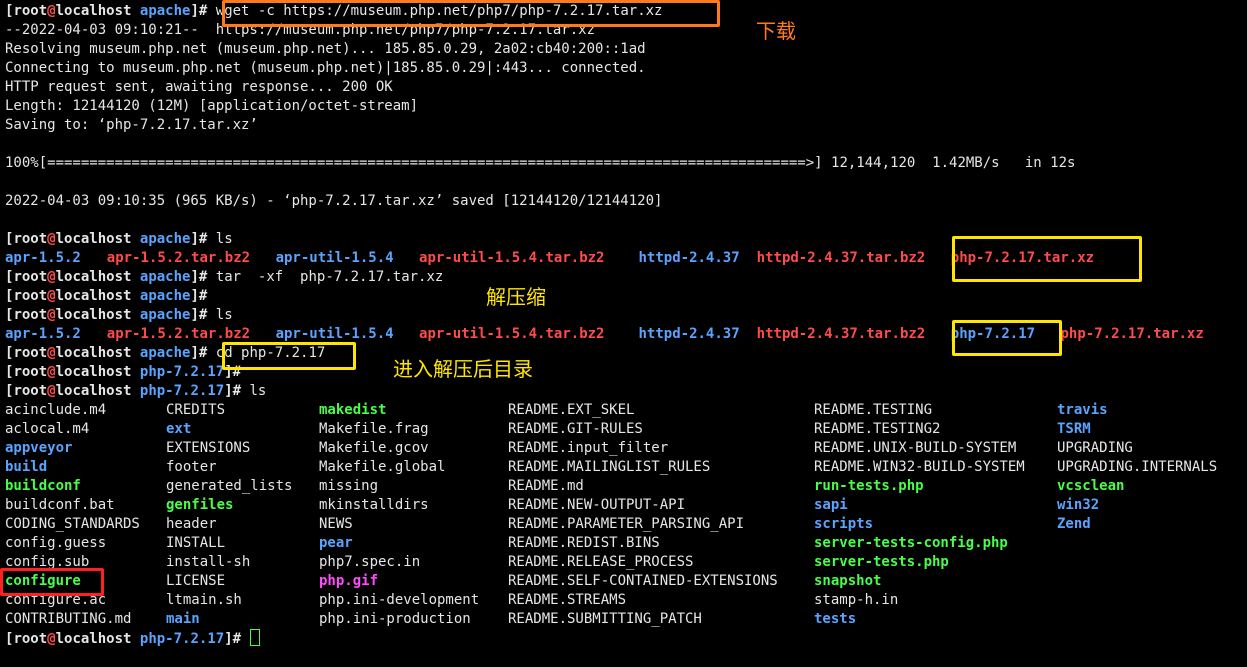  Describe the element at coordinates (605, 619) in the screenshot. I see `file-entry: README.SUBMITTING_PATCH` at that location.